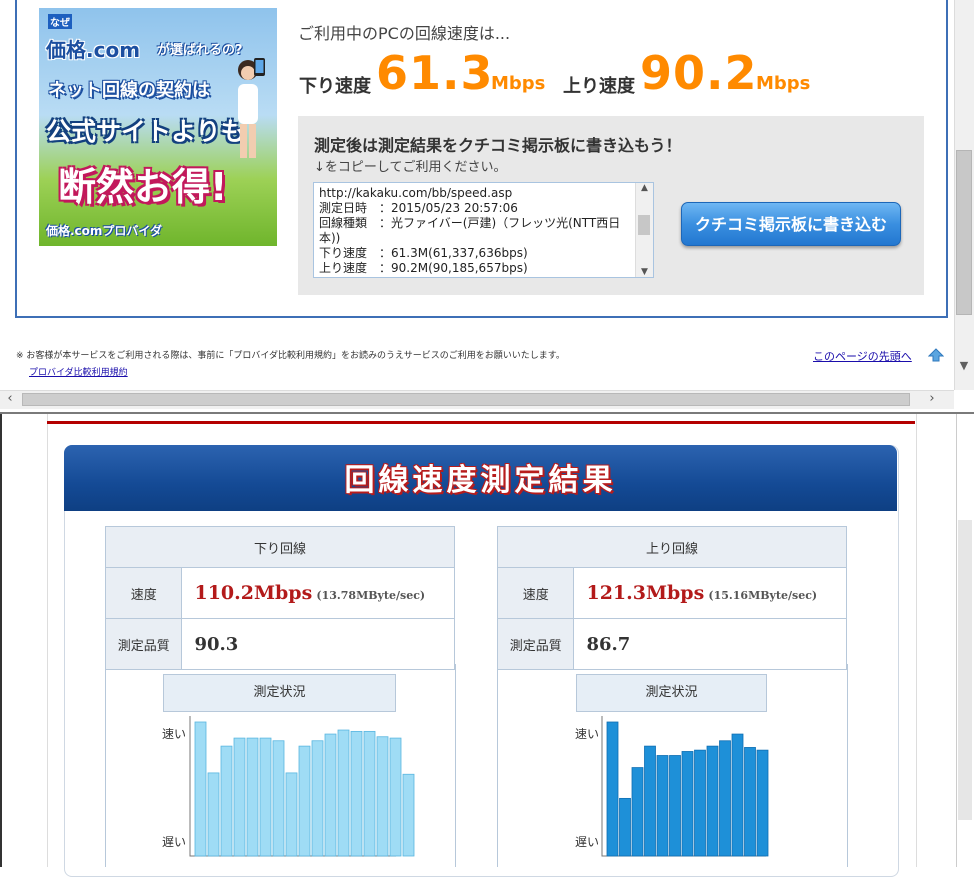 The width and height of the screenshot is (974, 877). Describe the element at coordinates (435, 73) in the screenshot. I see `download-speed-value: 61.3` at that location.